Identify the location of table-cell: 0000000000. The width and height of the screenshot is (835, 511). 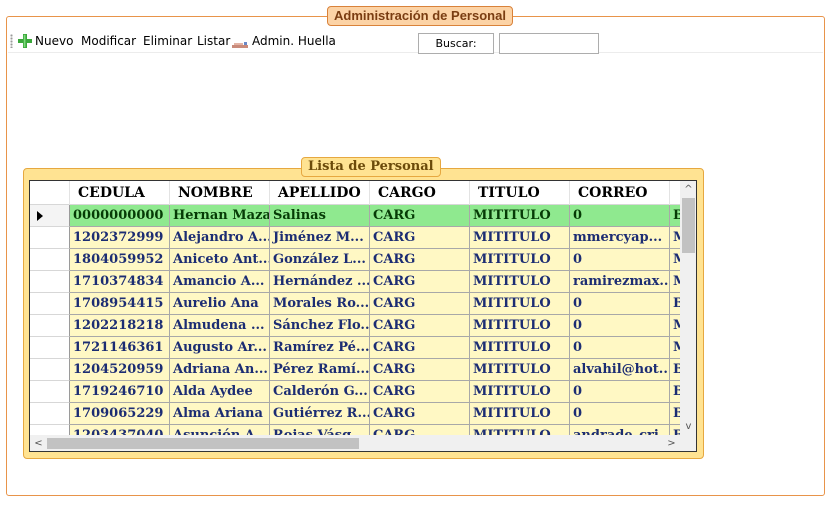
(120, 216).